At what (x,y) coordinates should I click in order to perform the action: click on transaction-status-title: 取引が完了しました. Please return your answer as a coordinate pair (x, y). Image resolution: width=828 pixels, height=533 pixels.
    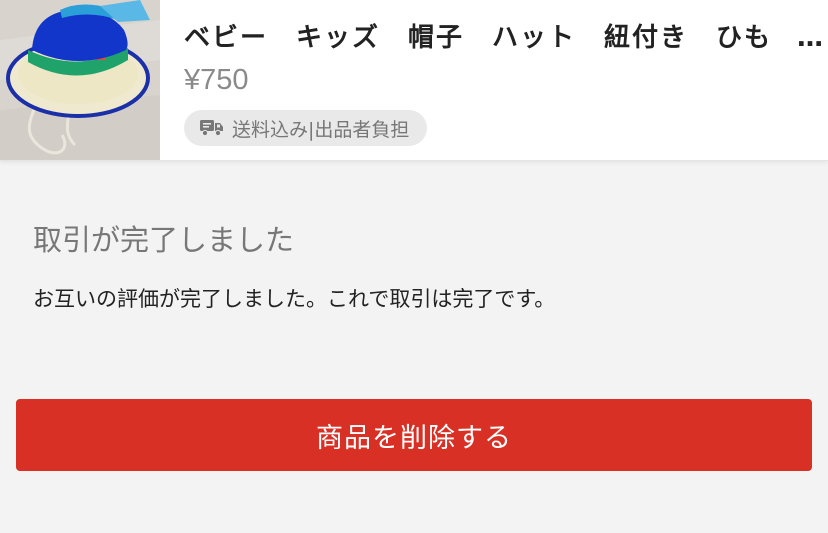
    Looking at the image, I should click on (164, 240).